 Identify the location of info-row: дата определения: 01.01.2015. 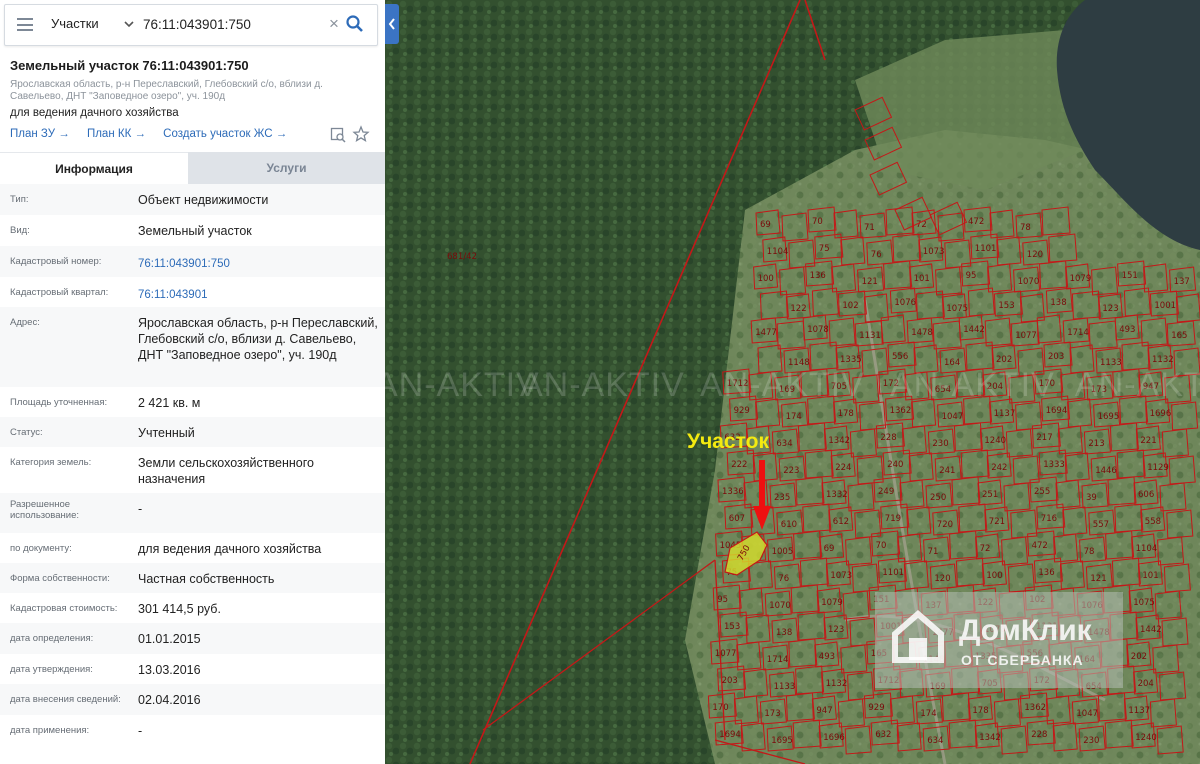
(192, 638).